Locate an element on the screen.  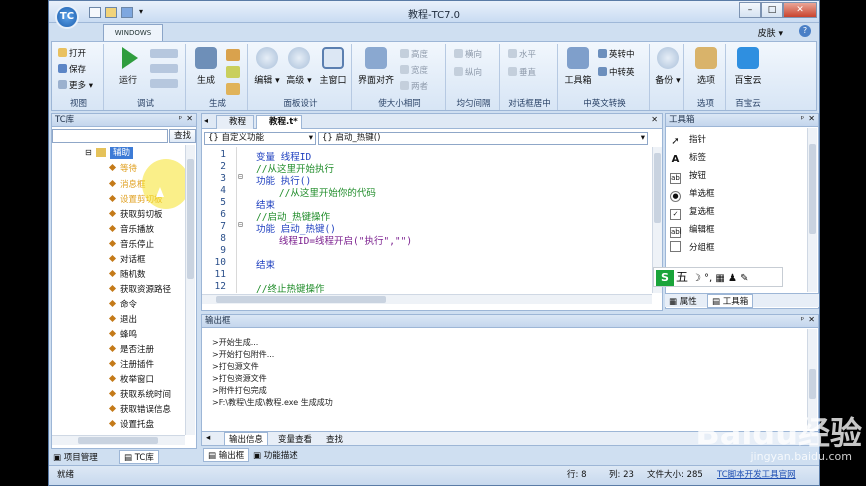
tab-toolbox: ▤ 工具箱 is located at coordinates (730, 301).